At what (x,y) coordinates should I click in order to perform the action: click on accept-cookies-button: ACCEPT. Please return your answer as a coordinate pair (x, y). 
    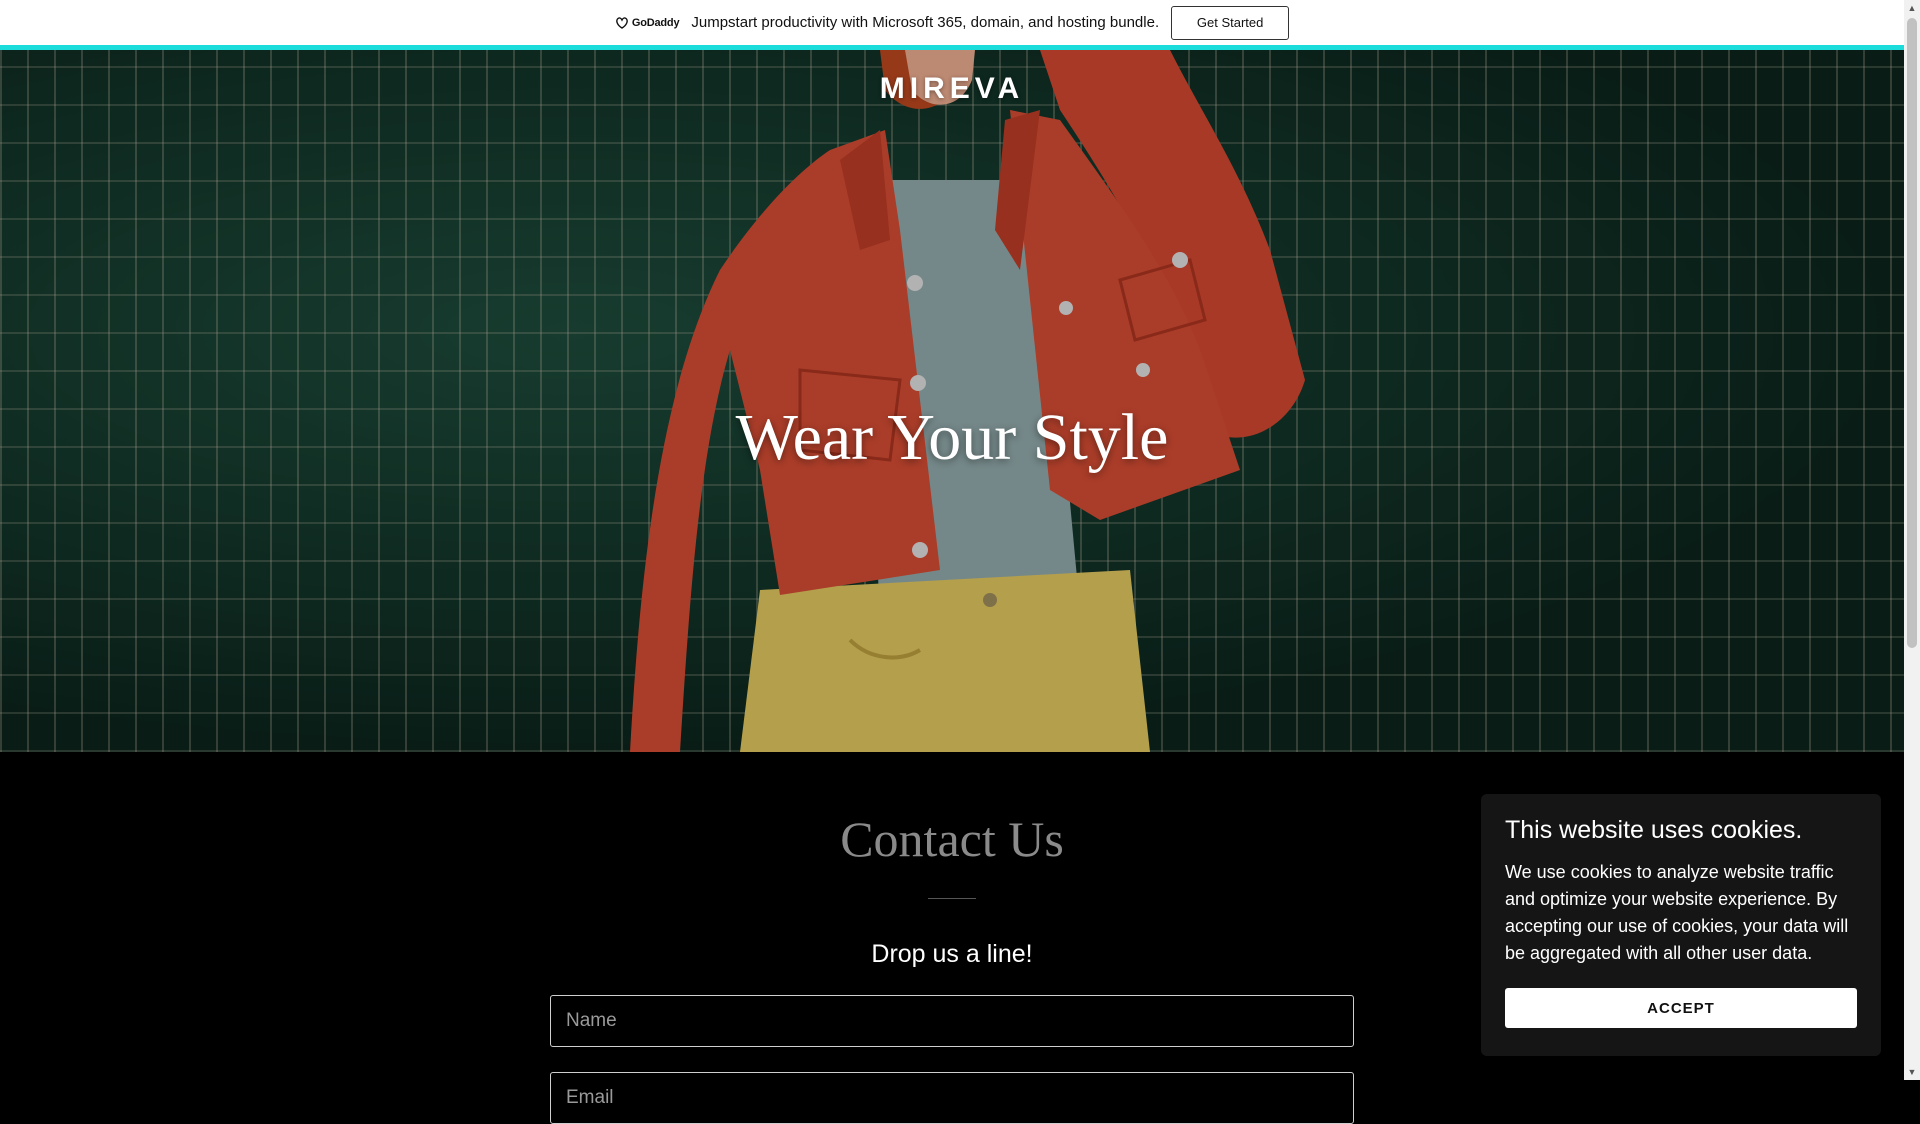
    Looking at the image, I should click on (1681, 1008).